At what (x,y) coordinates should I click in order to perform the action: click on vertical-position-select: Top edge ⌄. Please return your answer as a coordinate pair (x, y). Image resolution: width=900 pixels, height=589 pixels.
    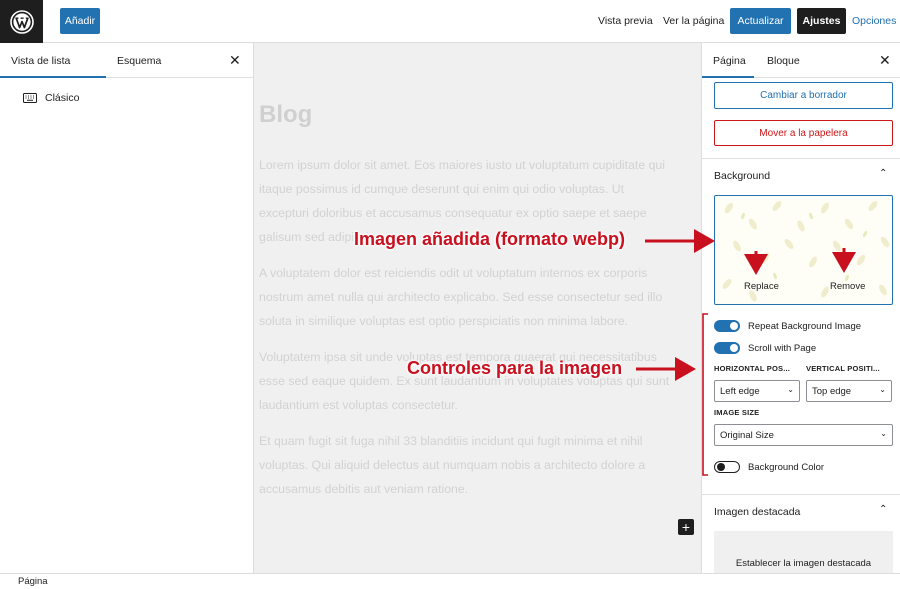
    Looking at the image, I should click on (849, 391).